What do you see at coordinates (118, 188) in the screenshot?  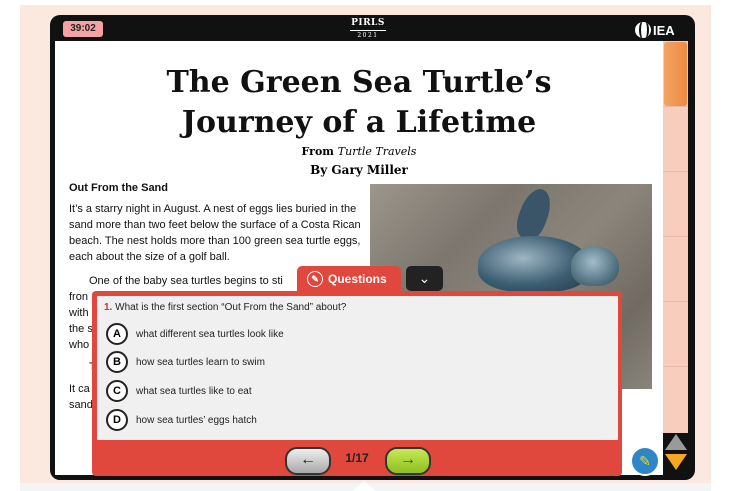 I see `section-heading: Out From the Sand` at bounding box center [118, 188].